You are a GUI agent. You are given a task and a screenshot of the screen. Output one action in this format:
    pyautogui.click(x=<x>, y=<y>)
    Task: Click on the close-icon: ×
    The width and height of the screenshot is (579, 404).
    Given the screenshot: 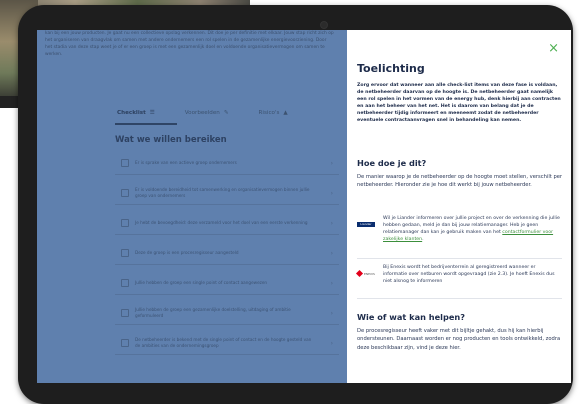 What is the action you would take?
    pyautogui.click(x=553, y=48)
    